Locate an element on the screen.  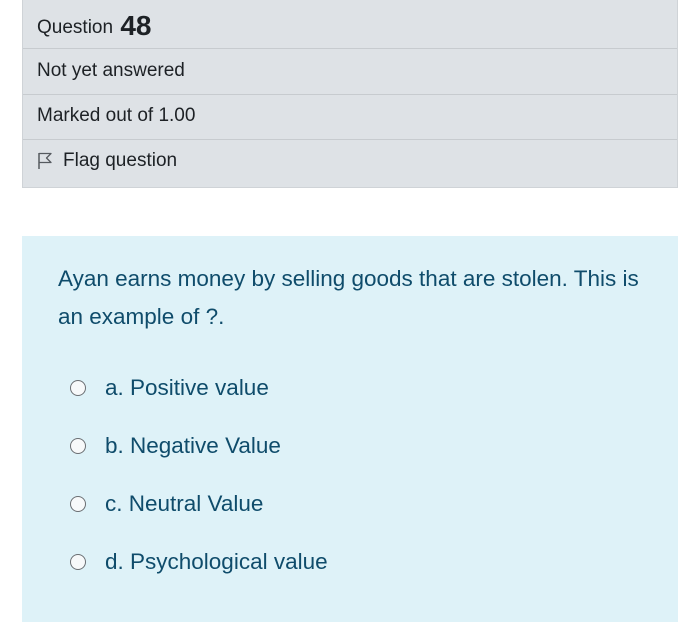
question-grade: Marked out of 1.00 is located at coordinates (116, 115).